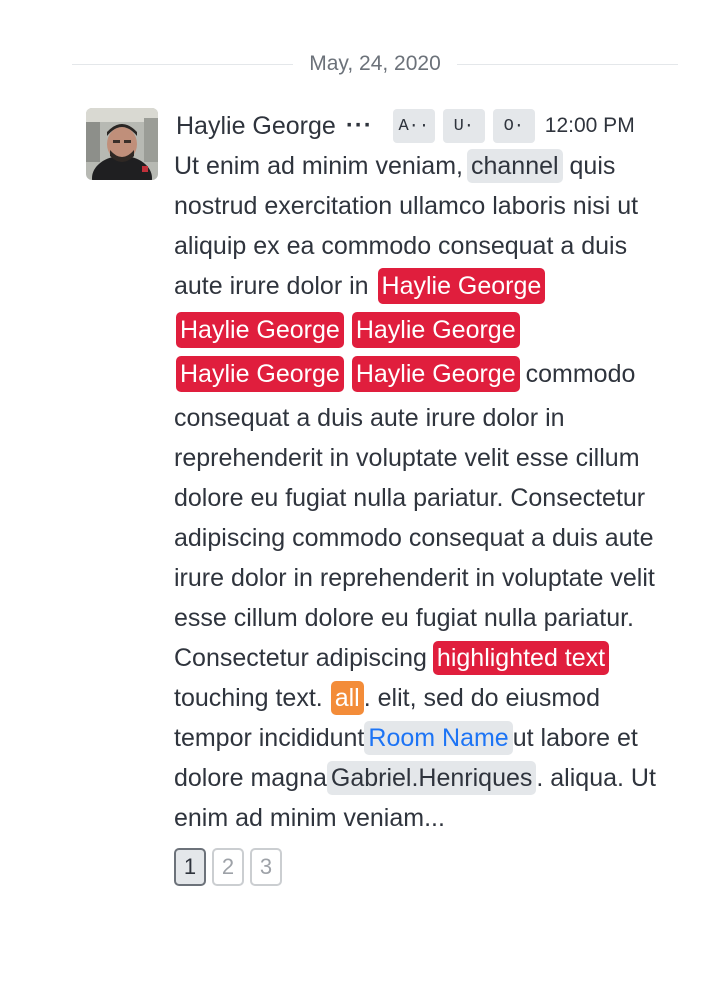  Describe the element at coordinates (424, 867) in the screenshot. I see `pagination: 1 2 3` at that location.